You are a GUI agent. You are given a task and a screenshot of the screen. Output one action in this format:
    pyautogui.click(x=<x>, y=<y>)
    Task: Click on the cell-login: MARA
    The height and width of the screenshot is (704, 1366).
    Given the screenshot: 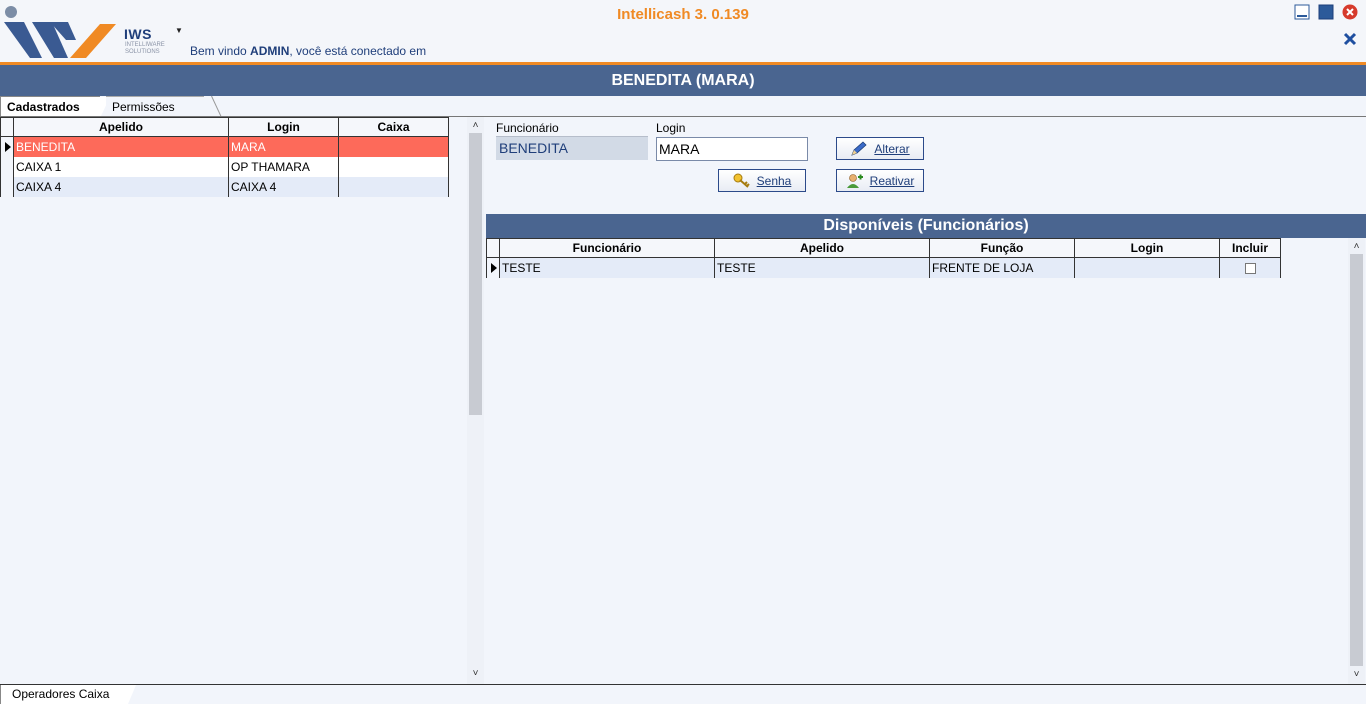 What is the action you would take?
    pyautogui.click(x=283, y=146)
    